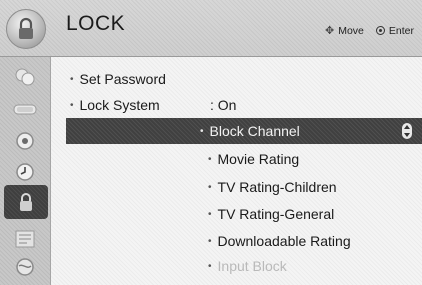  I want to click on up-down-arrows-icon, so click(407, 131).